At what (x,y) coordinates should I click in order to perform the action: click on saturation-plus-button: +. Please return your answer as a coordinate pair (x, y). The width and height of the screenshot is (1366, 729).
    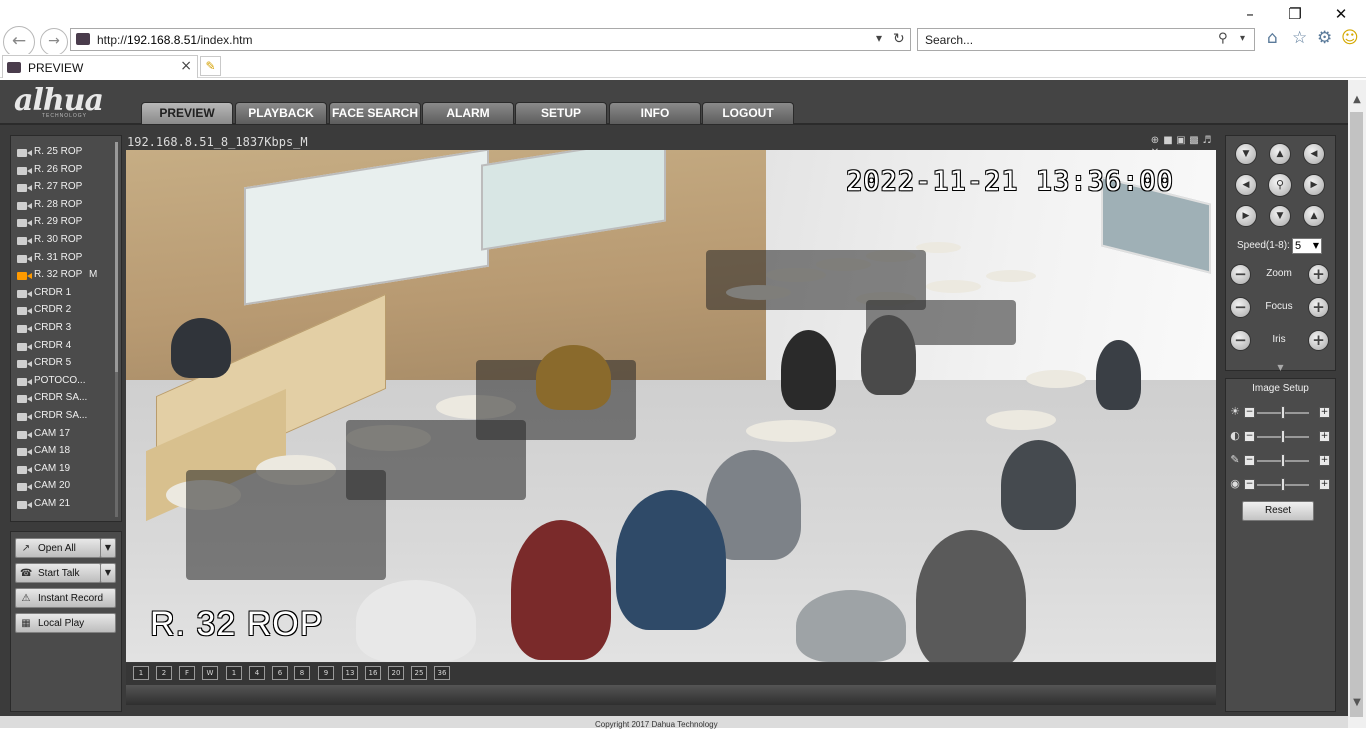
    Looking at the image, I should click on (1324, 460).